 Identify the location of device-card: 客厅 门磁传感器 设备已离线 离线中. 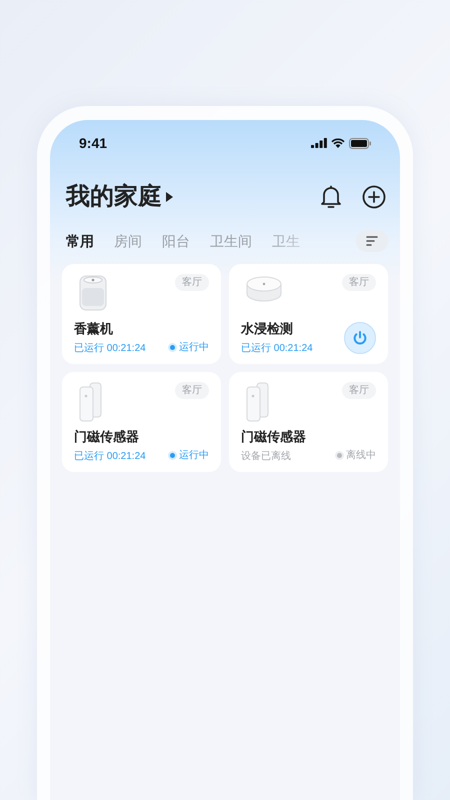
(308, 422).